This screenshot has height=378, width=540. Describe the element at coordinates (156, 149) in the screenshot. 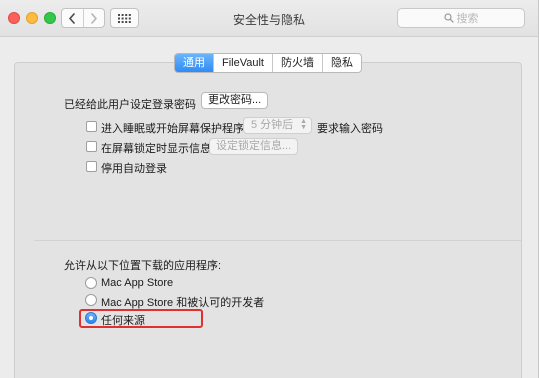

I see `show-message-label: 在屏幕锁定时显示信息` at that location.